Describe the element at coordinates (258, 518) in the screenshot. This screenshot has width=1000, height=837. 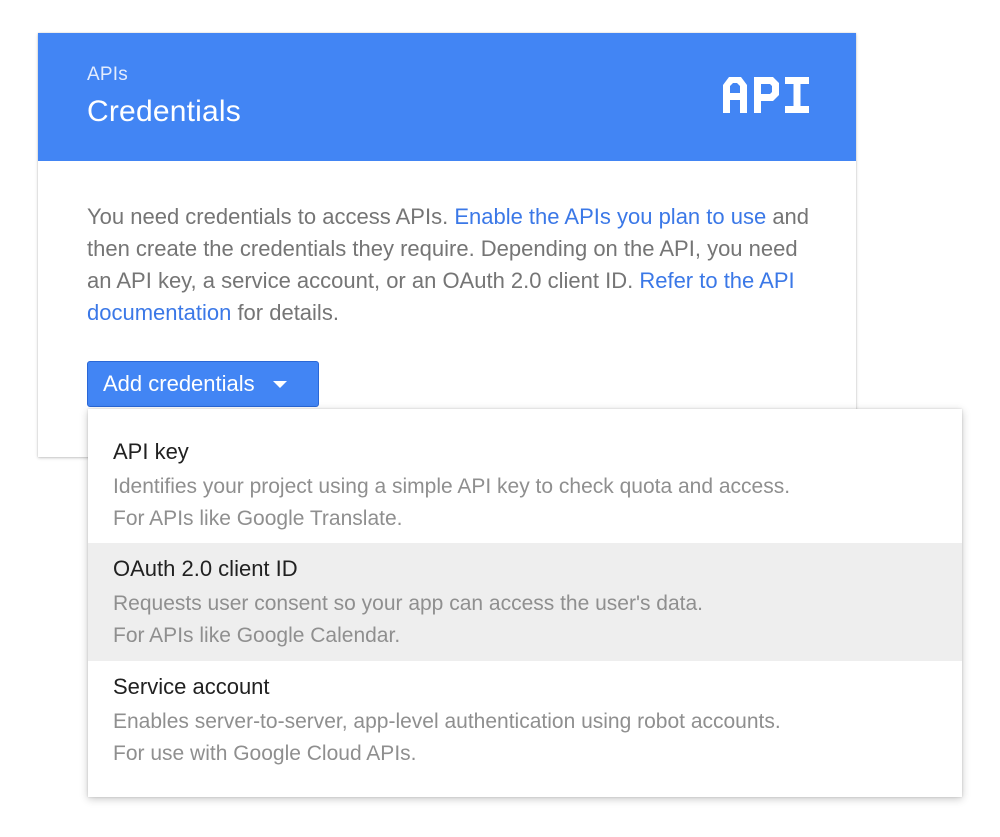
I see `menu-item-description: For APIs like Google Translate.` at that location.